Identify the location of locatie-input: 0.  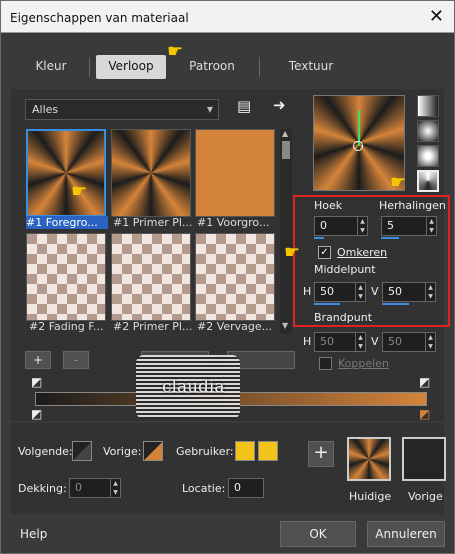
(246, 488).